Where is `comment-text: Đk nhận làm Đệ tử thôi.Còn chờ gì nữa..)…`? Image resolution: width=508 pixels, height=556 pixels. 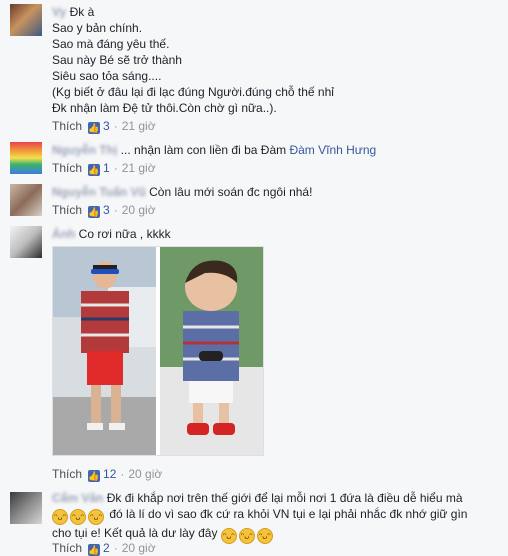 comment-text: Đk nhận làm Đệ tử thôi.Còn chờ gì nữa..)… is located at coordinates (164, 108).